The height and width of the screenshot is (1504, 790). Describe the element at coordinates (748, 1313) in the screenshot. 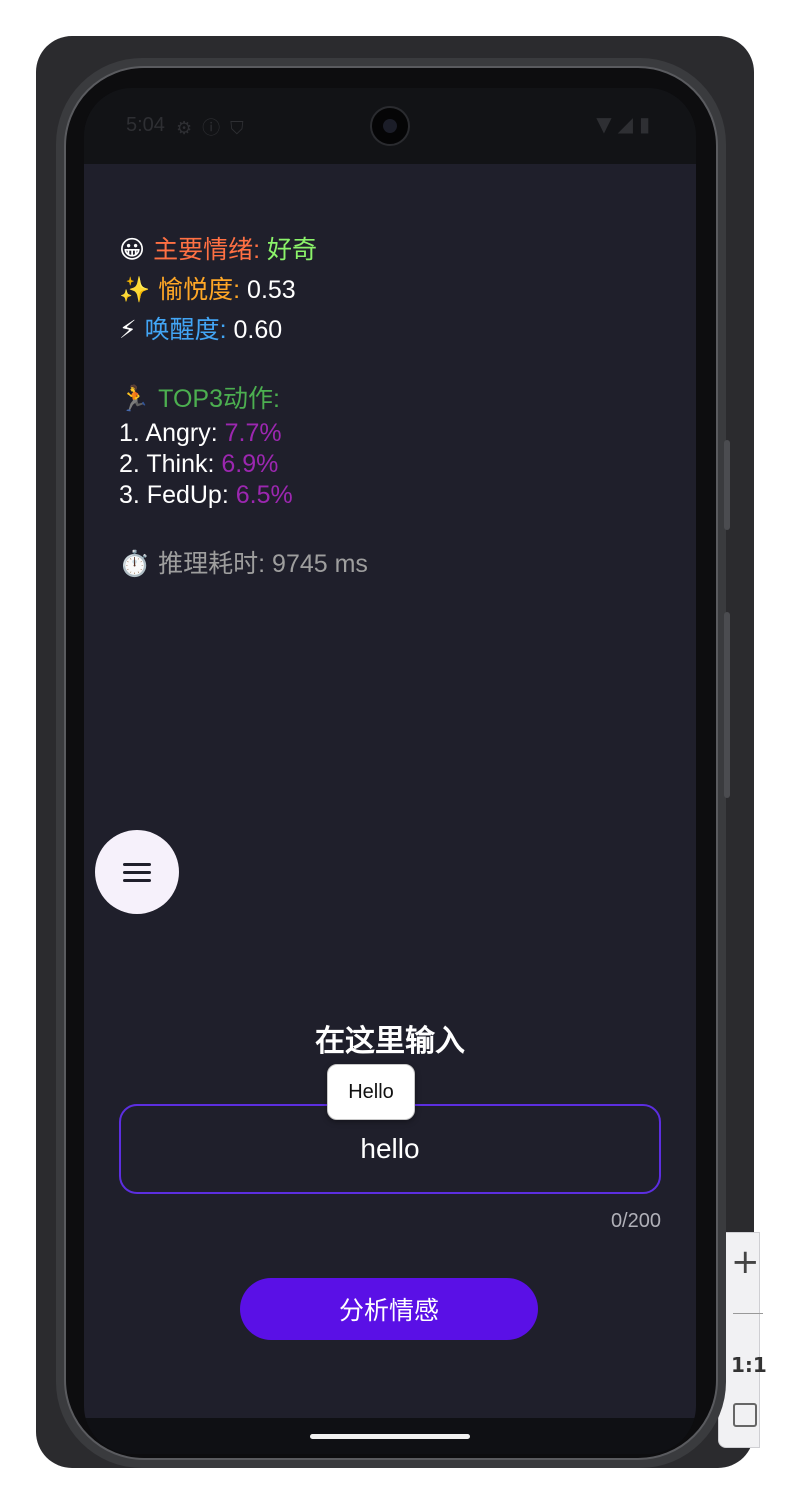

I see `panel-divider` at that location.